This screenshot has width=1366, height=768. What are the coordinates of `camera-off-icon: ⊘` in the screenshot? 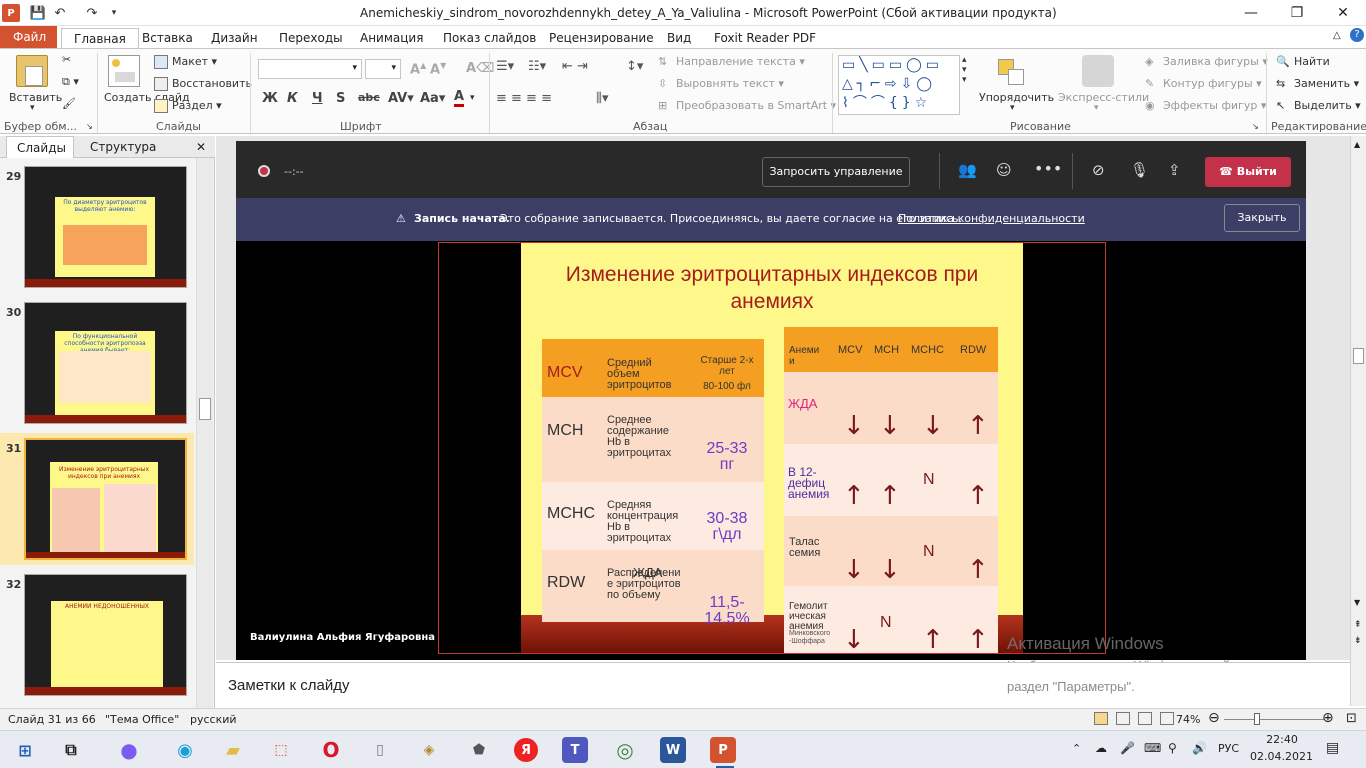 It's located at (1098, 170).